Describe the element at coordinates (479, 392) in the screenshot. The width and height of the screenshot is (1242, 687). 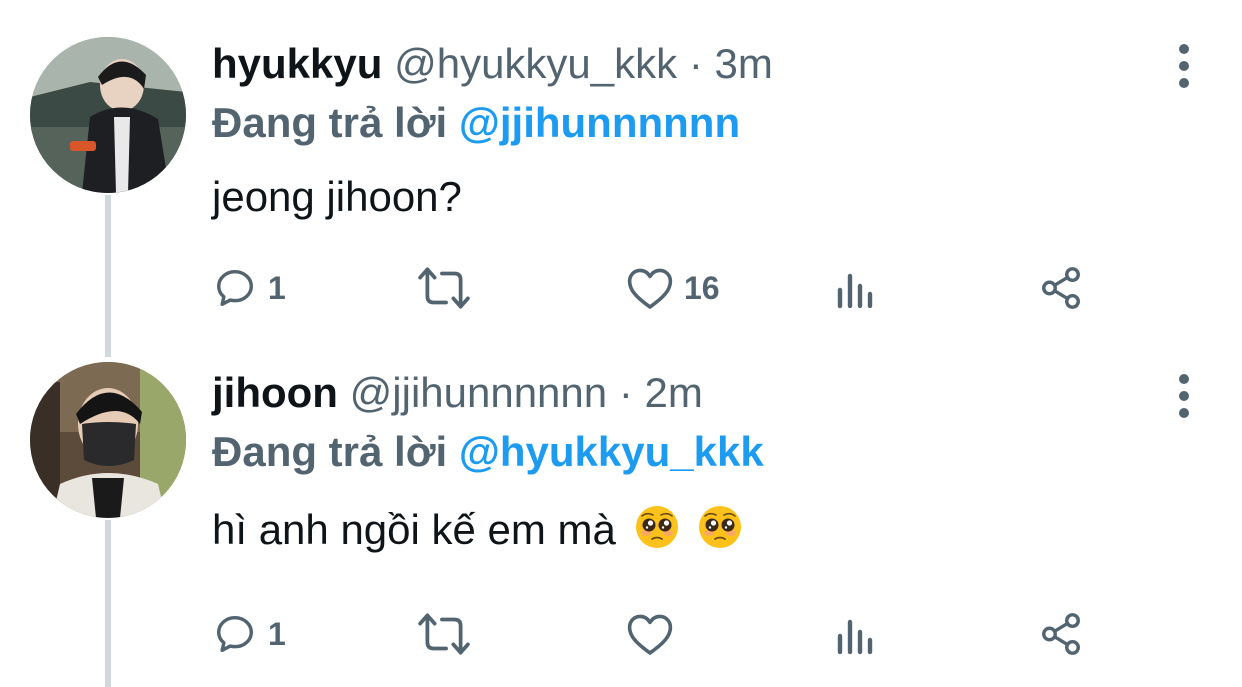
I see `handle: @jjihunnnnnn` at that location.